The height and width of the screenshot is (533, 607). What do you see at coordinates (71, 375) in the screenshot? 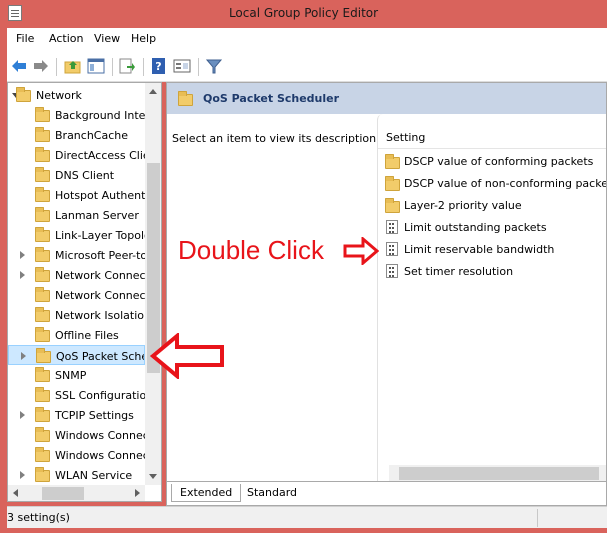
I see `tree-item-label: SNMP` at bounding box center [71, 375].